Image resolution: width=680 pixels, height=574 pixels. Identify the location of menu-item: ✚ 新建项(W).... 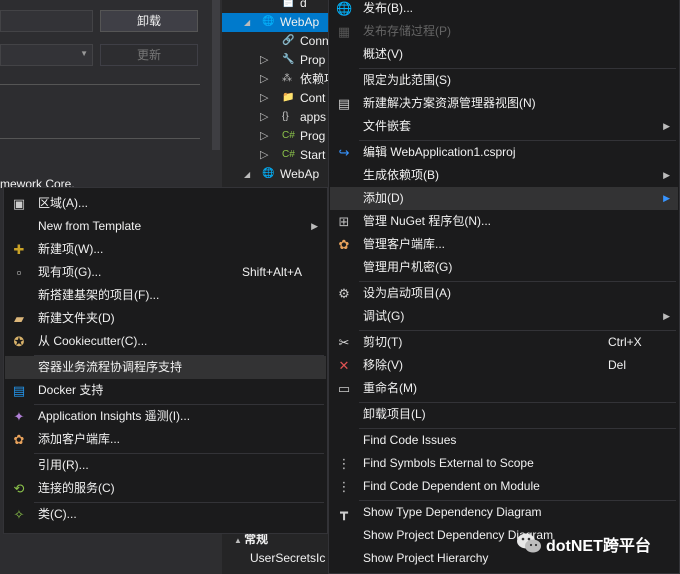
(165, 249).